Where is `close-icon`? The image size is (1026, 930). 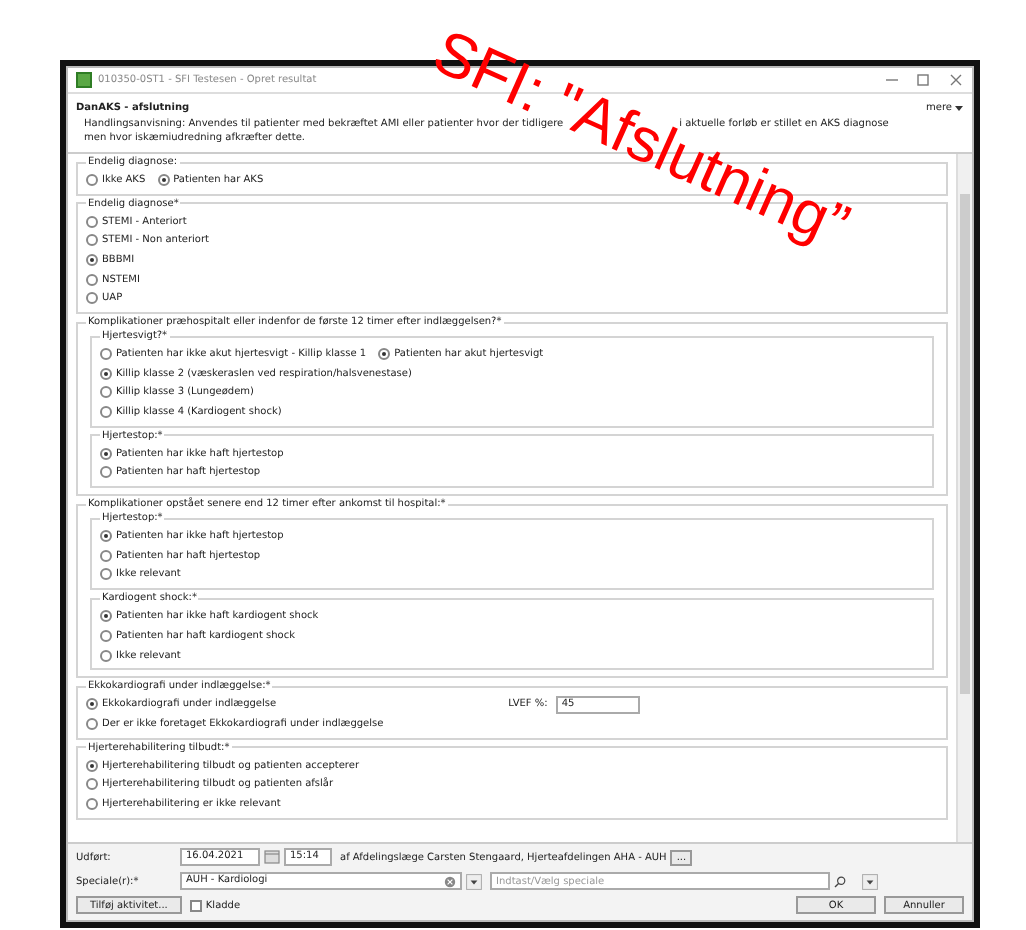 close-icon is located at coordinates (956, 80).